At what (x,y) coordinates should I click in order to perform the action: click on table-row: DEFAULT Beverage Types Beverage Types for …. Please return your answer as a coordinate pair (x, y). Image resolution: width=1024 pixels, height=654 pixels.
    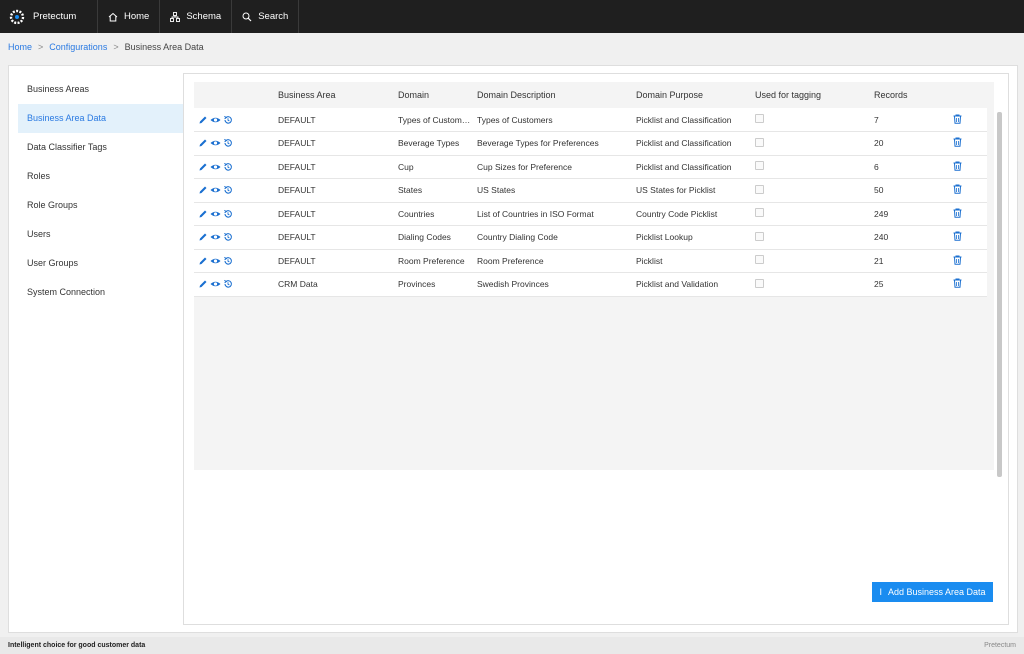
    Looking at the image, I should click on (590, 143).